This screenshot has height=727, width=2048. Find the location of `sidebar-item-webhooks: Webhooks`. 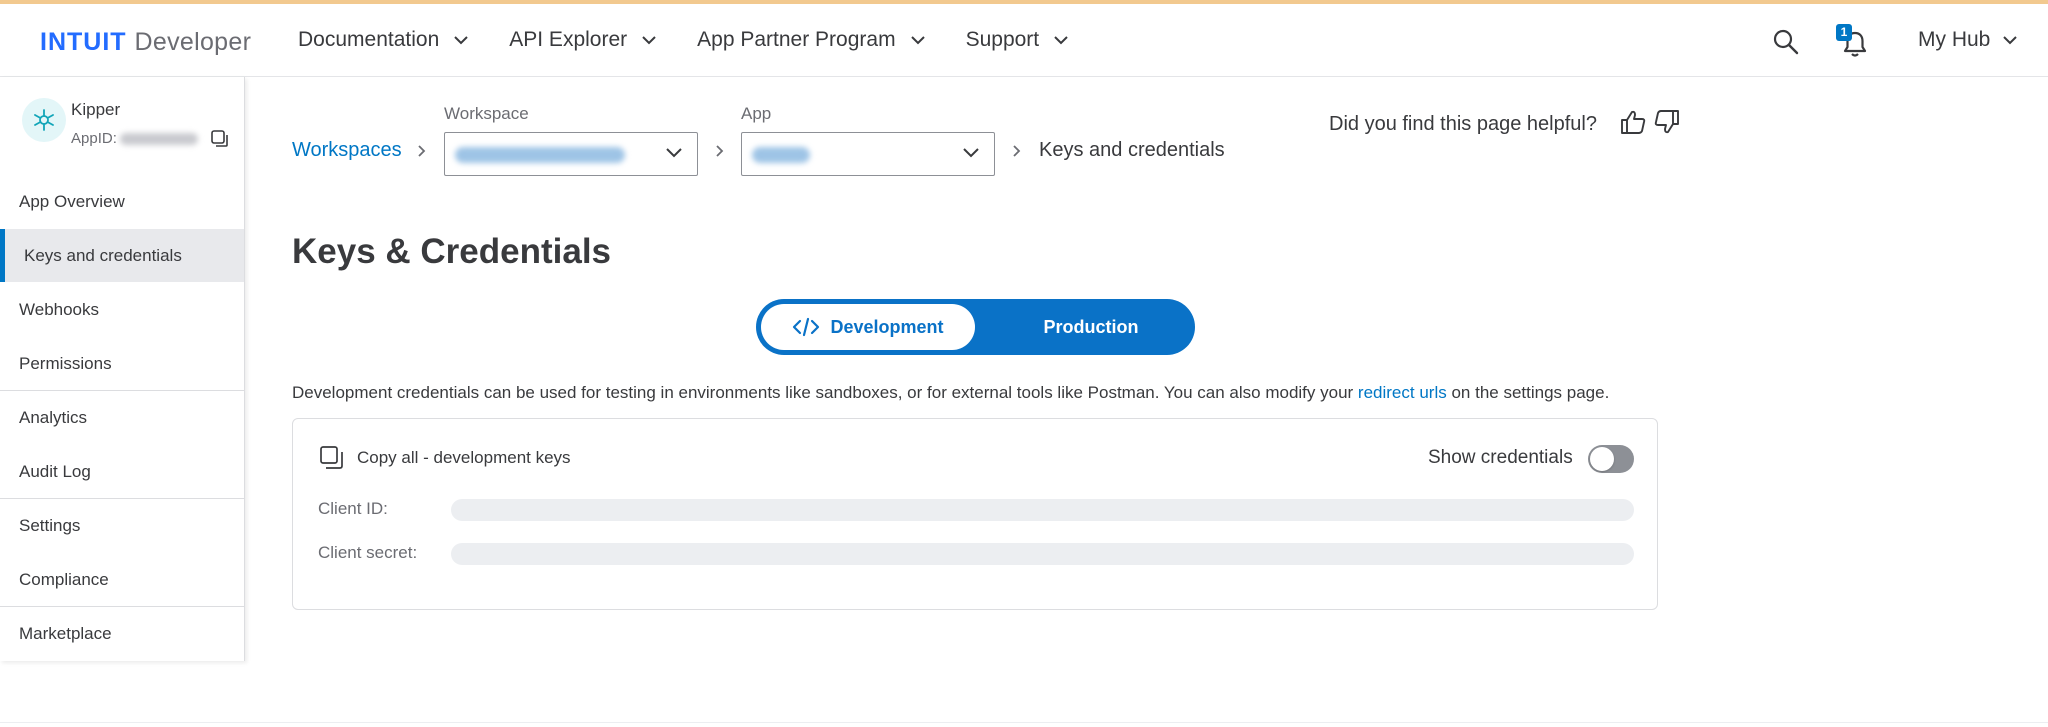

sidebar-item-webhooks: Webhooks is located at coordinates (122, 309).